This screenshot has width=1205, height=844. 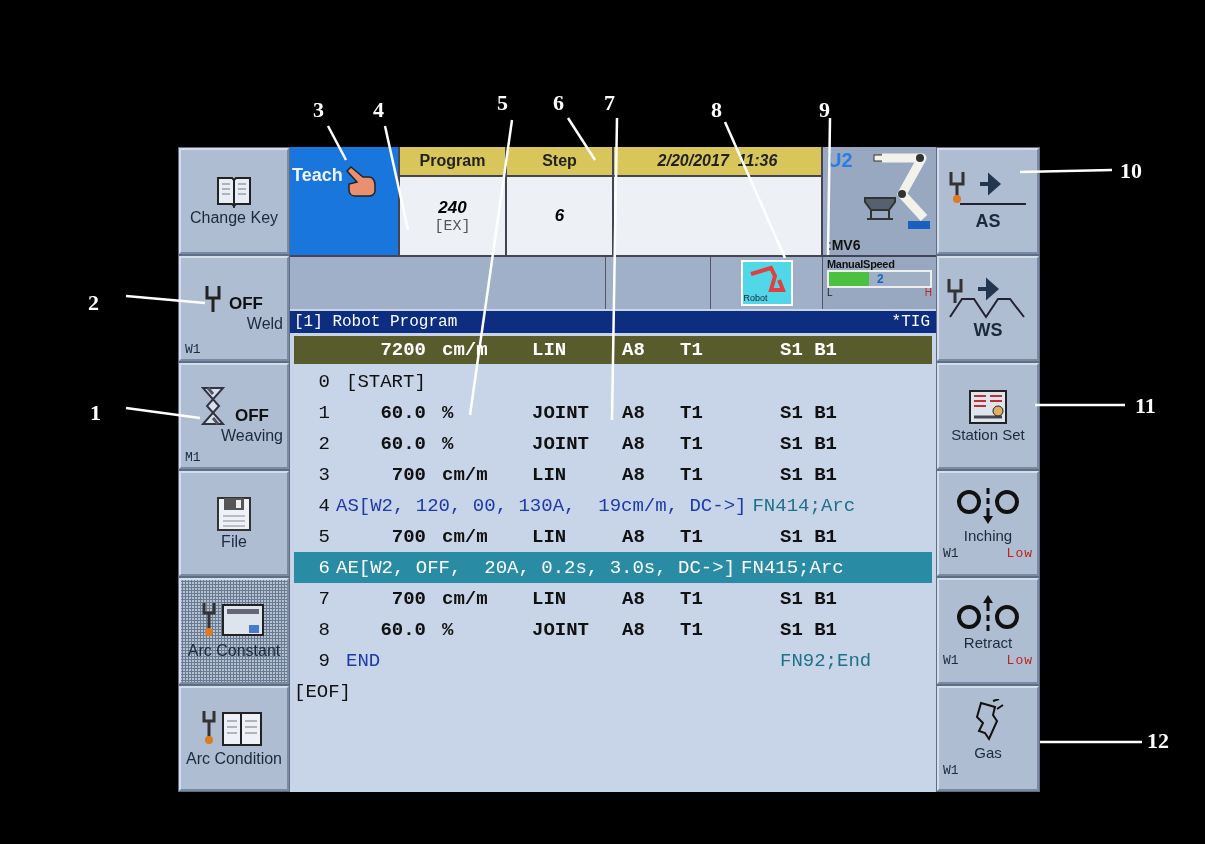 I want to click on softkey-button: OFF Weld W1, so click(x=234, y=308).